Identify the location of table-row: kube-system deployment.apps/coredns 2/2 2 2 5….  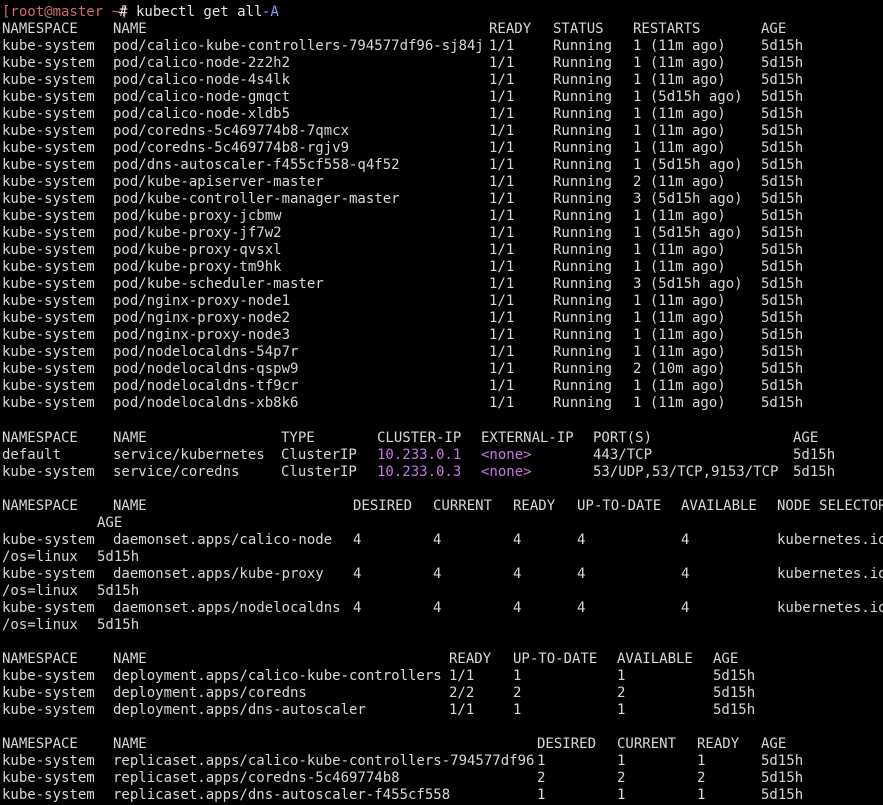
(441, 693).